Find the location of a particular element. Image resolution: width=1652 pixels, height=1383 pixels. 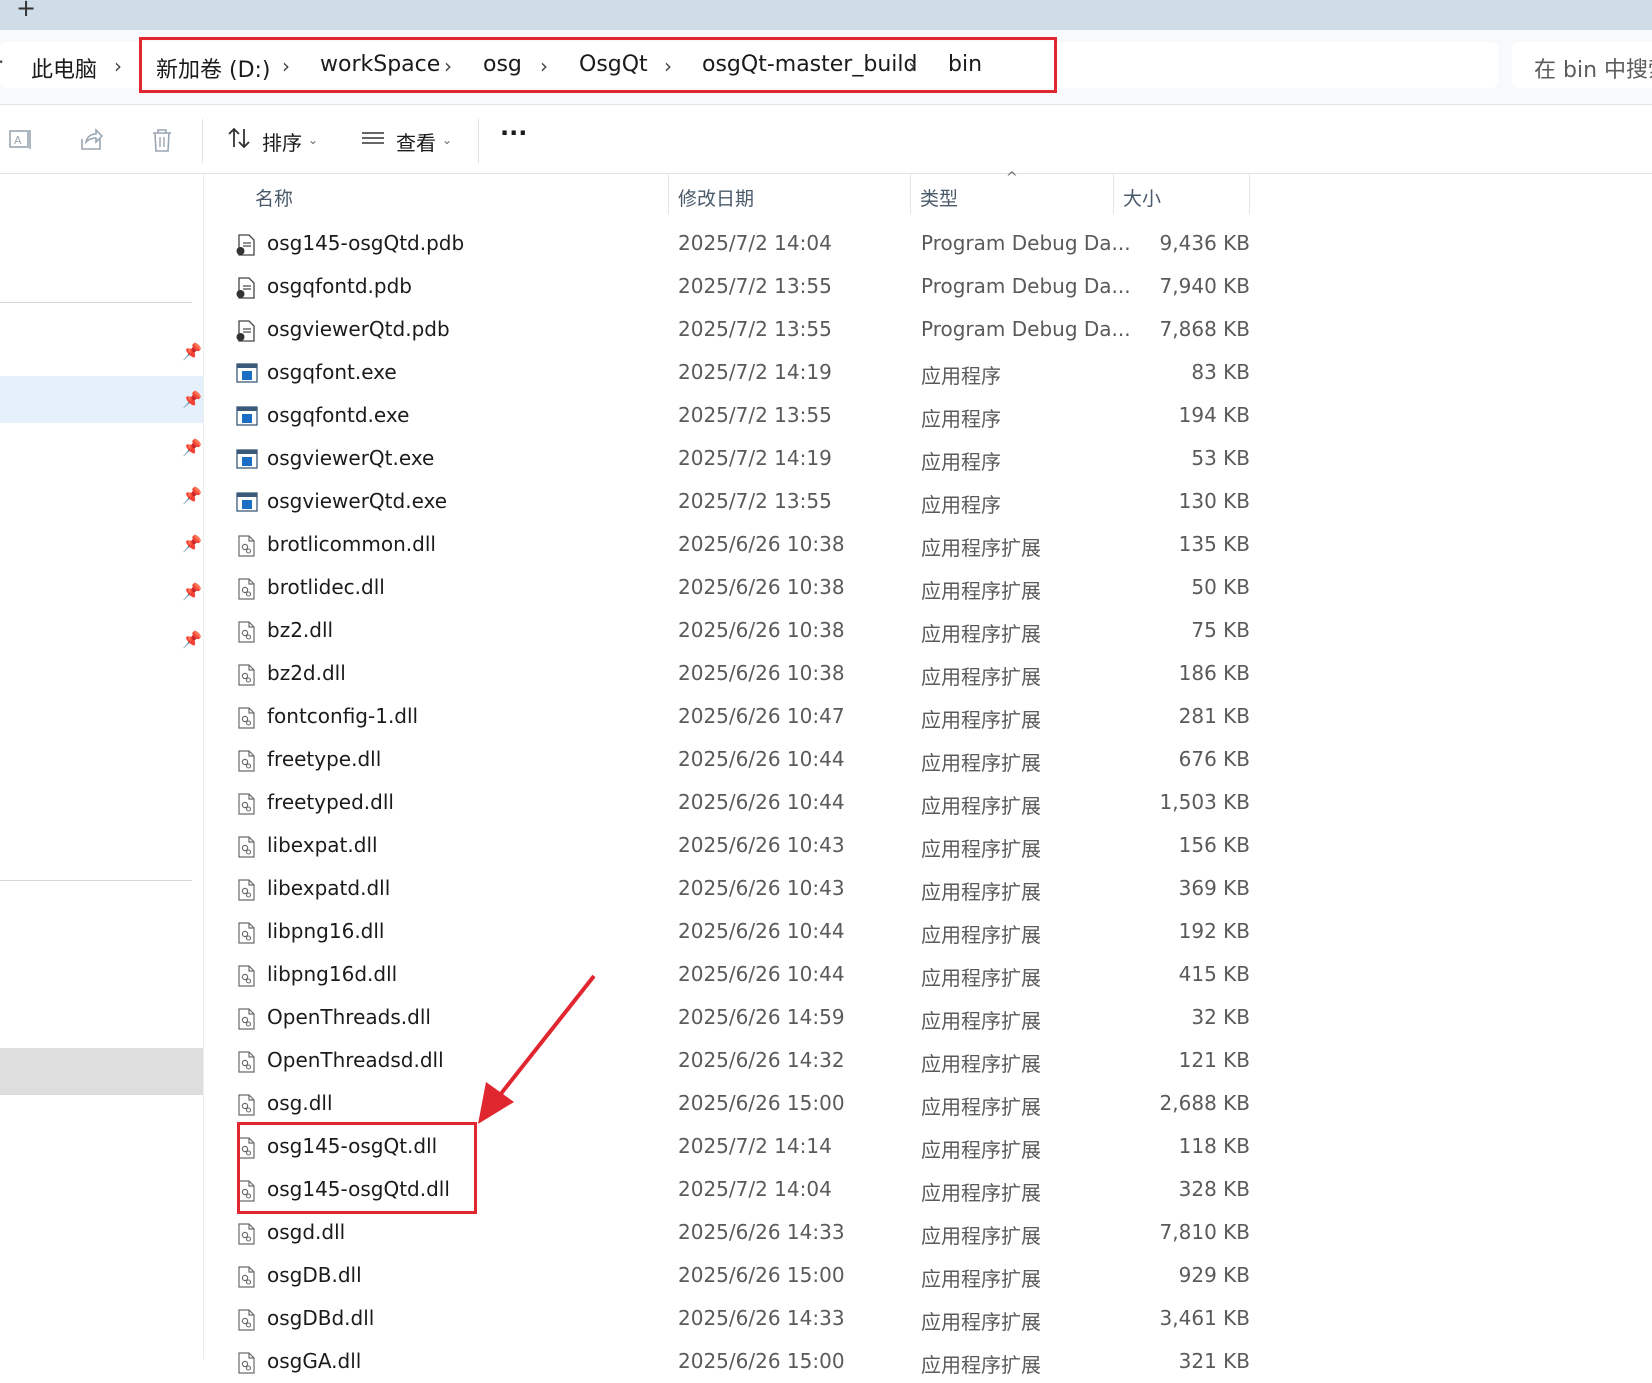

file-row: bz2.dll 2025/6/26 10:38 应用程序扩展 75 KB is located at coordinates (730, 630).